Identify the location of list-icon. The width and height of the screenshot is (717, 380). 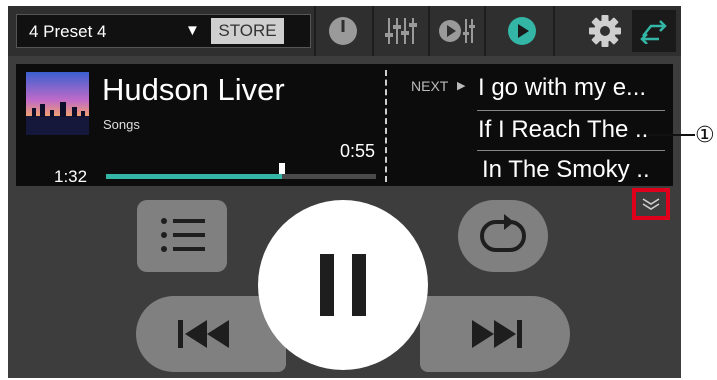
(183, 235).